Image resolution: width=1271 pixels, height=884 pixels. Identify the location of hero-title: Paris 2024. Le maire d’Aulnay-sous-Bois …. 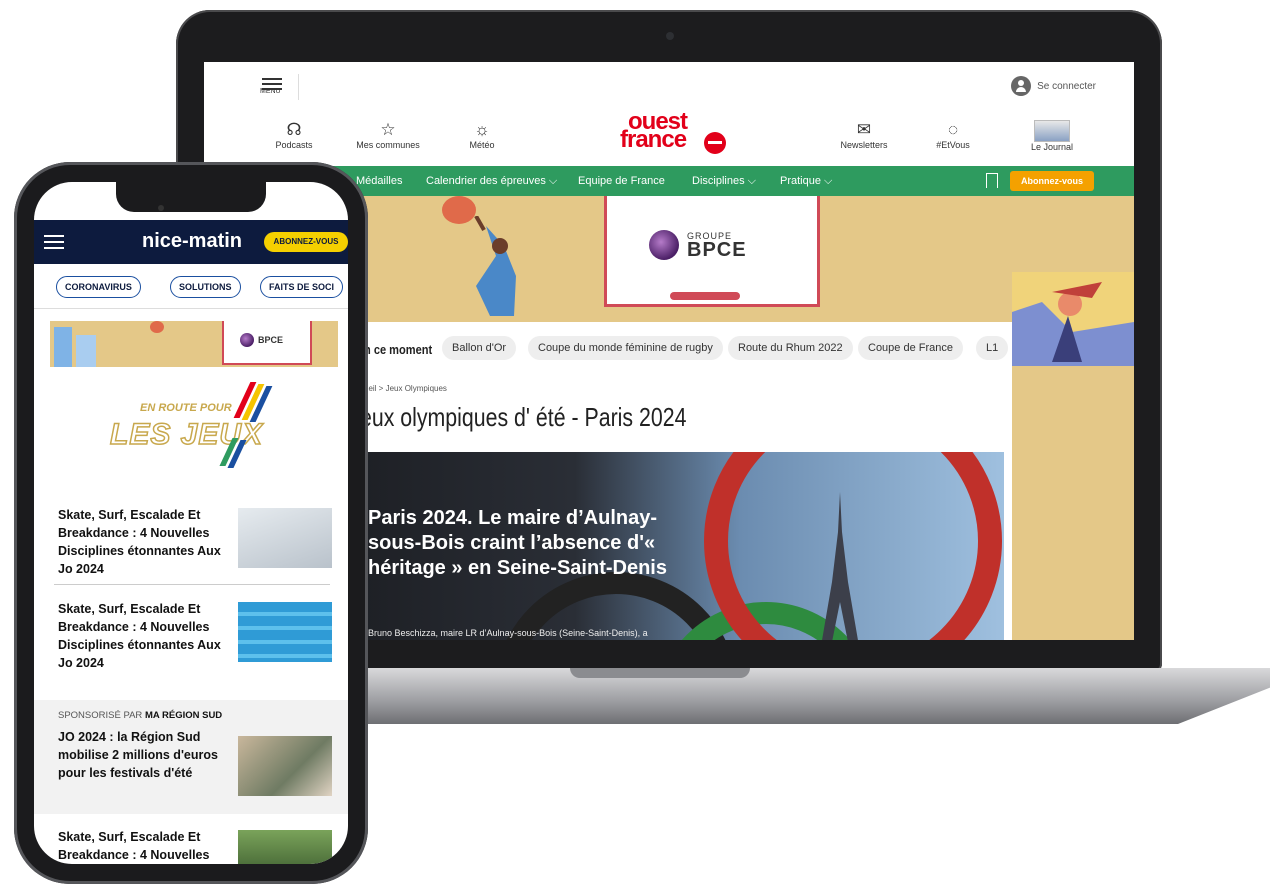
(533, 543).